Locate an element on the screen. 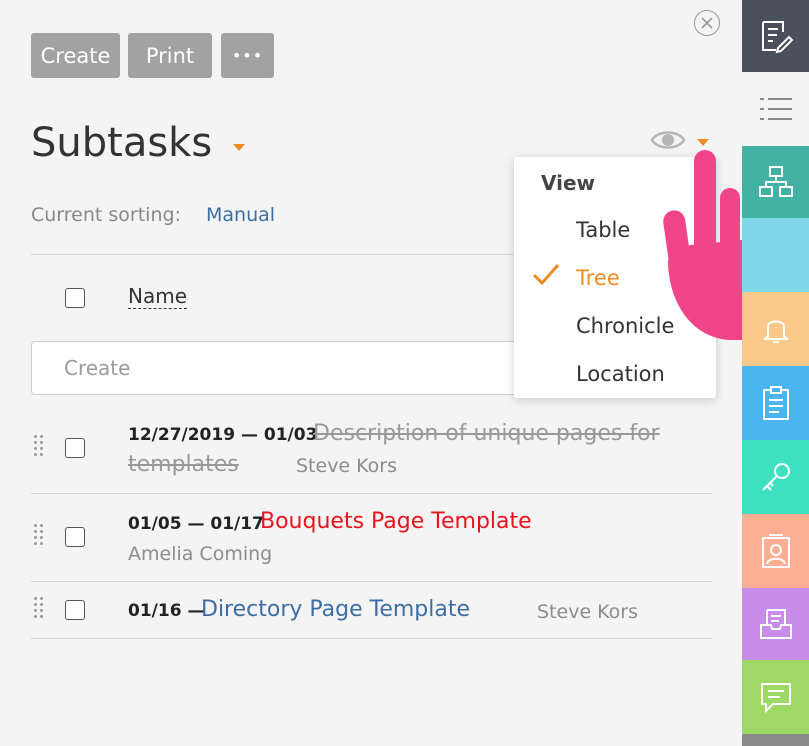 The image size is (809, 746). task-assignee: Amelia Coming is located at coordinates (200, 554).